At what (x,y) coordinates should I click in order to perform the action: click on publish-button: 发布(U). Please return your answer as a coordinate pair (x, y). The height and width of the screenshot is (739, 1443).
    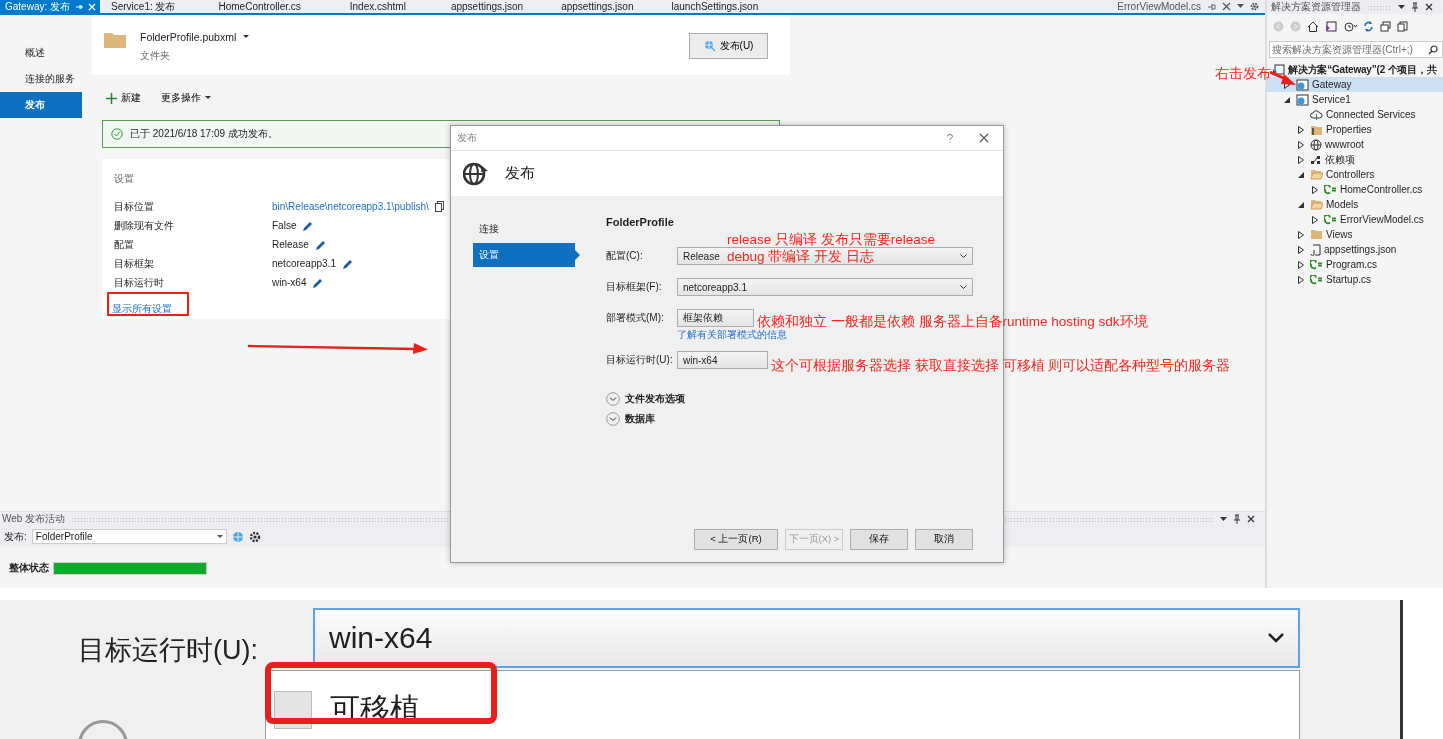
    Looking at the image, I should click on (728, 46).